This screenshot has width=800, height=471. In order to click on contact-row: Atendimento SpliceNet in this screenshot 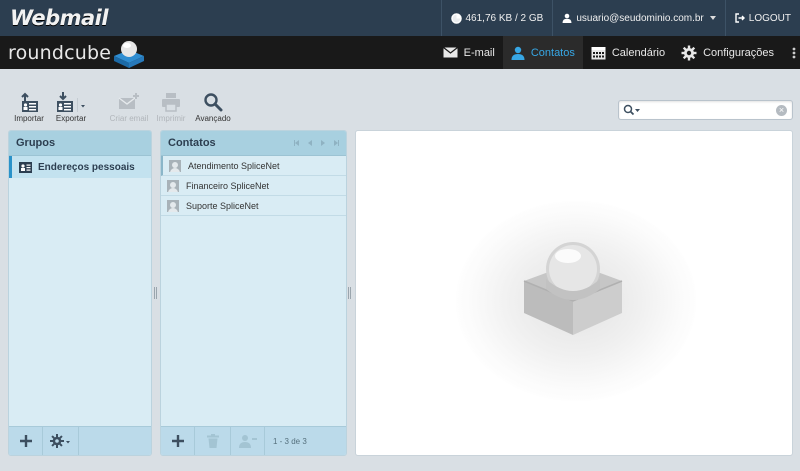, I will do `click(253, 166)`.